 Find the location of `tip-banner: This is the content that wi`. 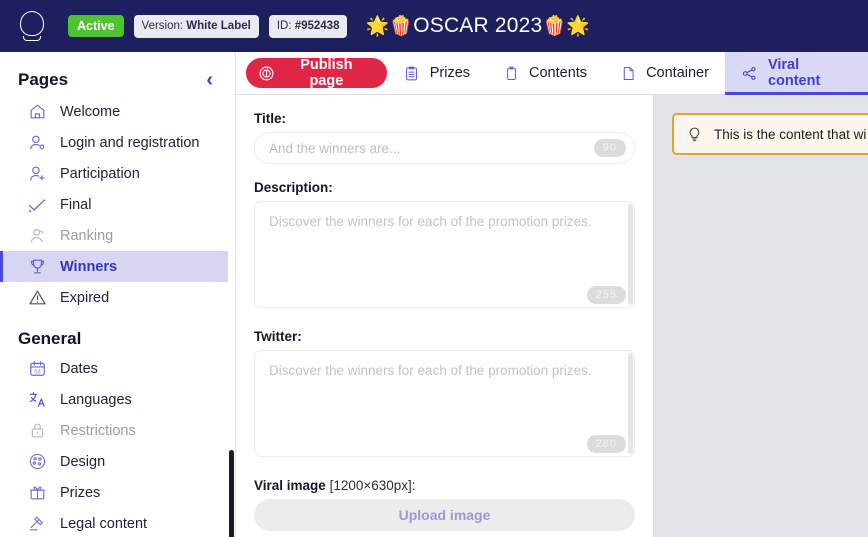

tip-banner: This is the content that wi is located at coordinates (770, 134).